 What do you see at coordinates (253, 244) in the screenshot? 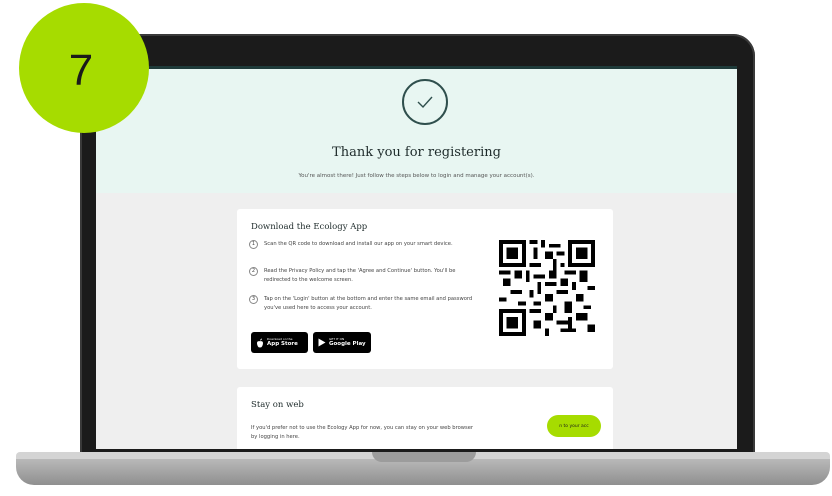
I see `step-number-1: 1` at bounding box center [253, 244].